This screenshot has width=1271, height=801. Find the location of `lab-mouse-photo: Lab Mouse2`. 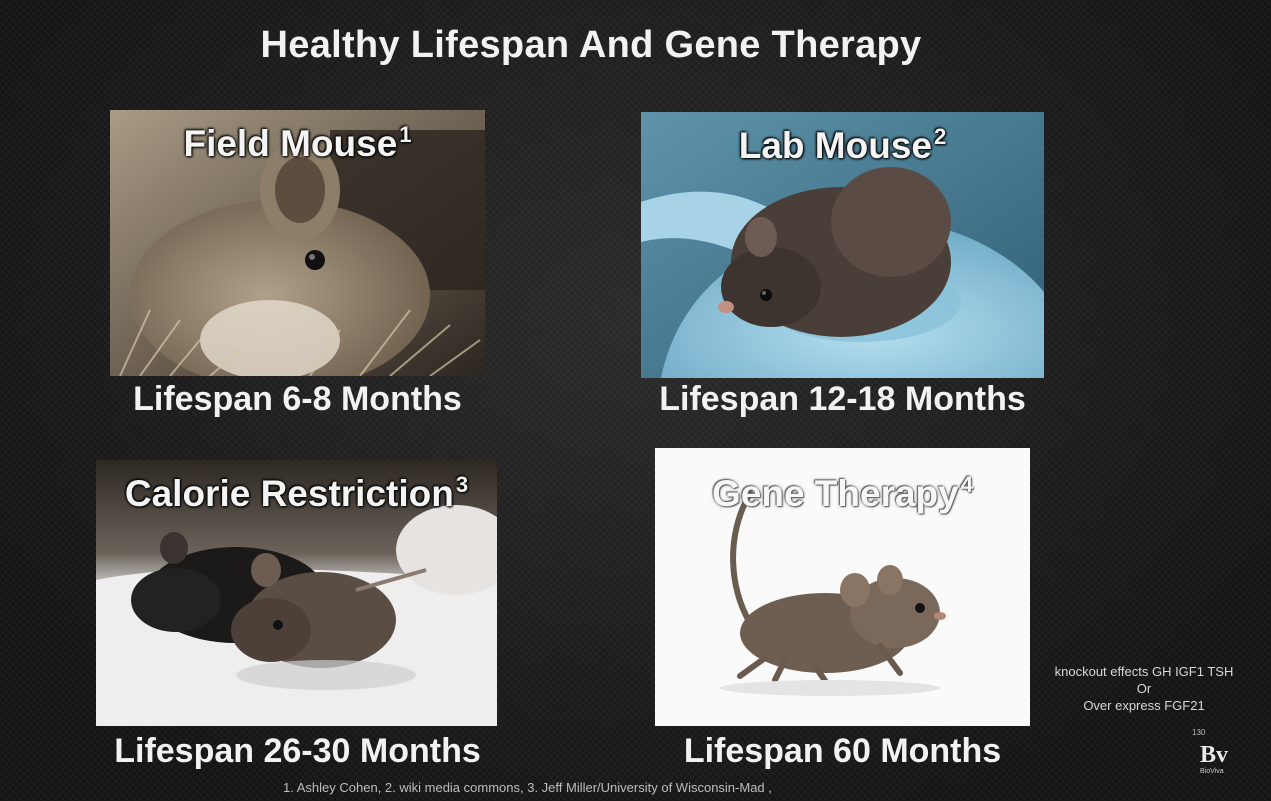

lab-mouse-photo: Lab Mouse2 is located at coordinates (842, 245).